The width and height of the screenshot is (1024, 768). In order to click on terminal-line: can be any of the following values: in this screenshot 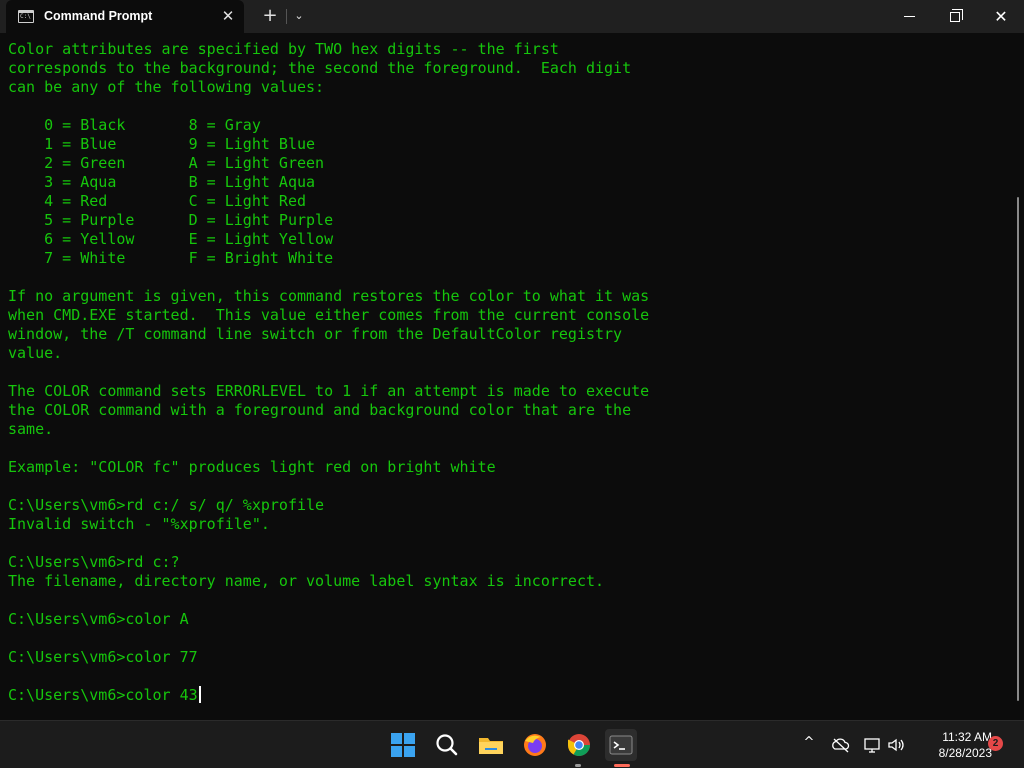, I will do `click(166, 87)`.